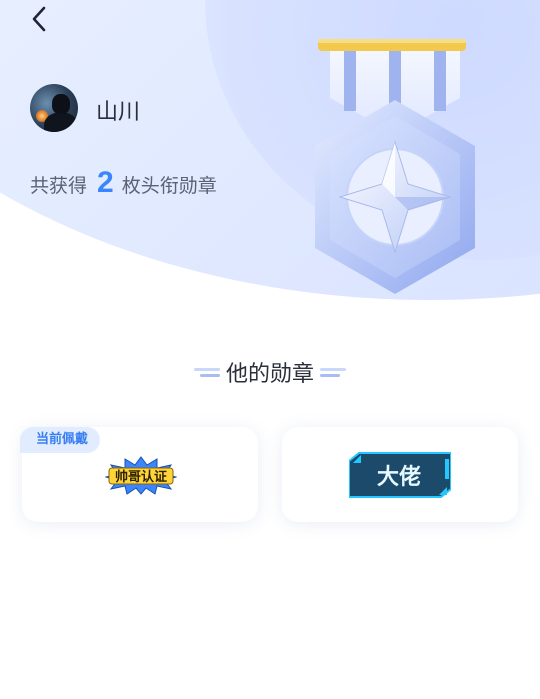 This screenshot has height=699, width=540. I want to click on badge-handsome-label: 帅哥认证, so click(141, 477).